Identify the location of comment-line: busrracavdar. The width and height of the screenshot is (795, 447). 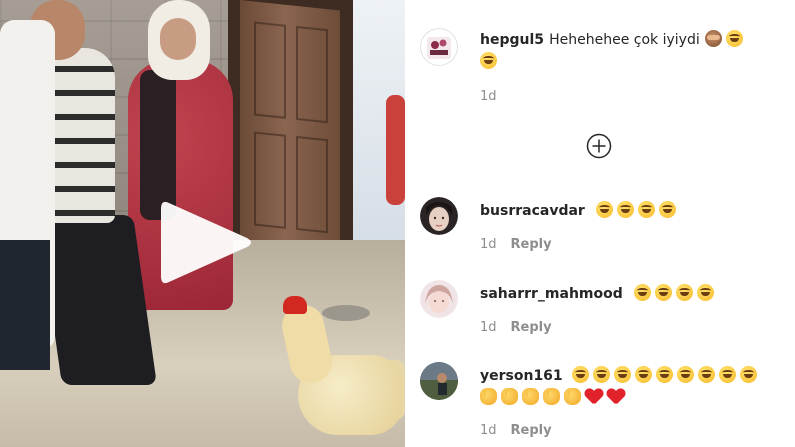
(580, 209).